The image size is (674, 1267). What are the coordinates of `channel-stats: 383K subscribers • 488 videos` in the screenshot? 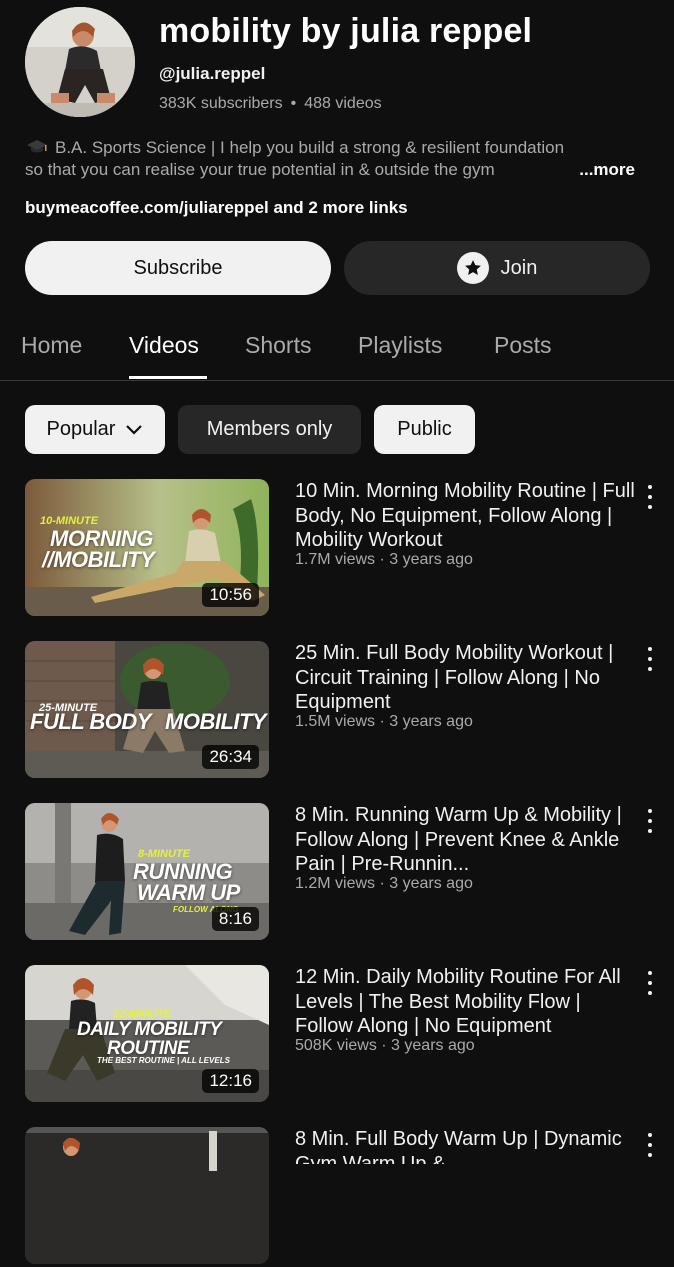 It's located at (270, 104).